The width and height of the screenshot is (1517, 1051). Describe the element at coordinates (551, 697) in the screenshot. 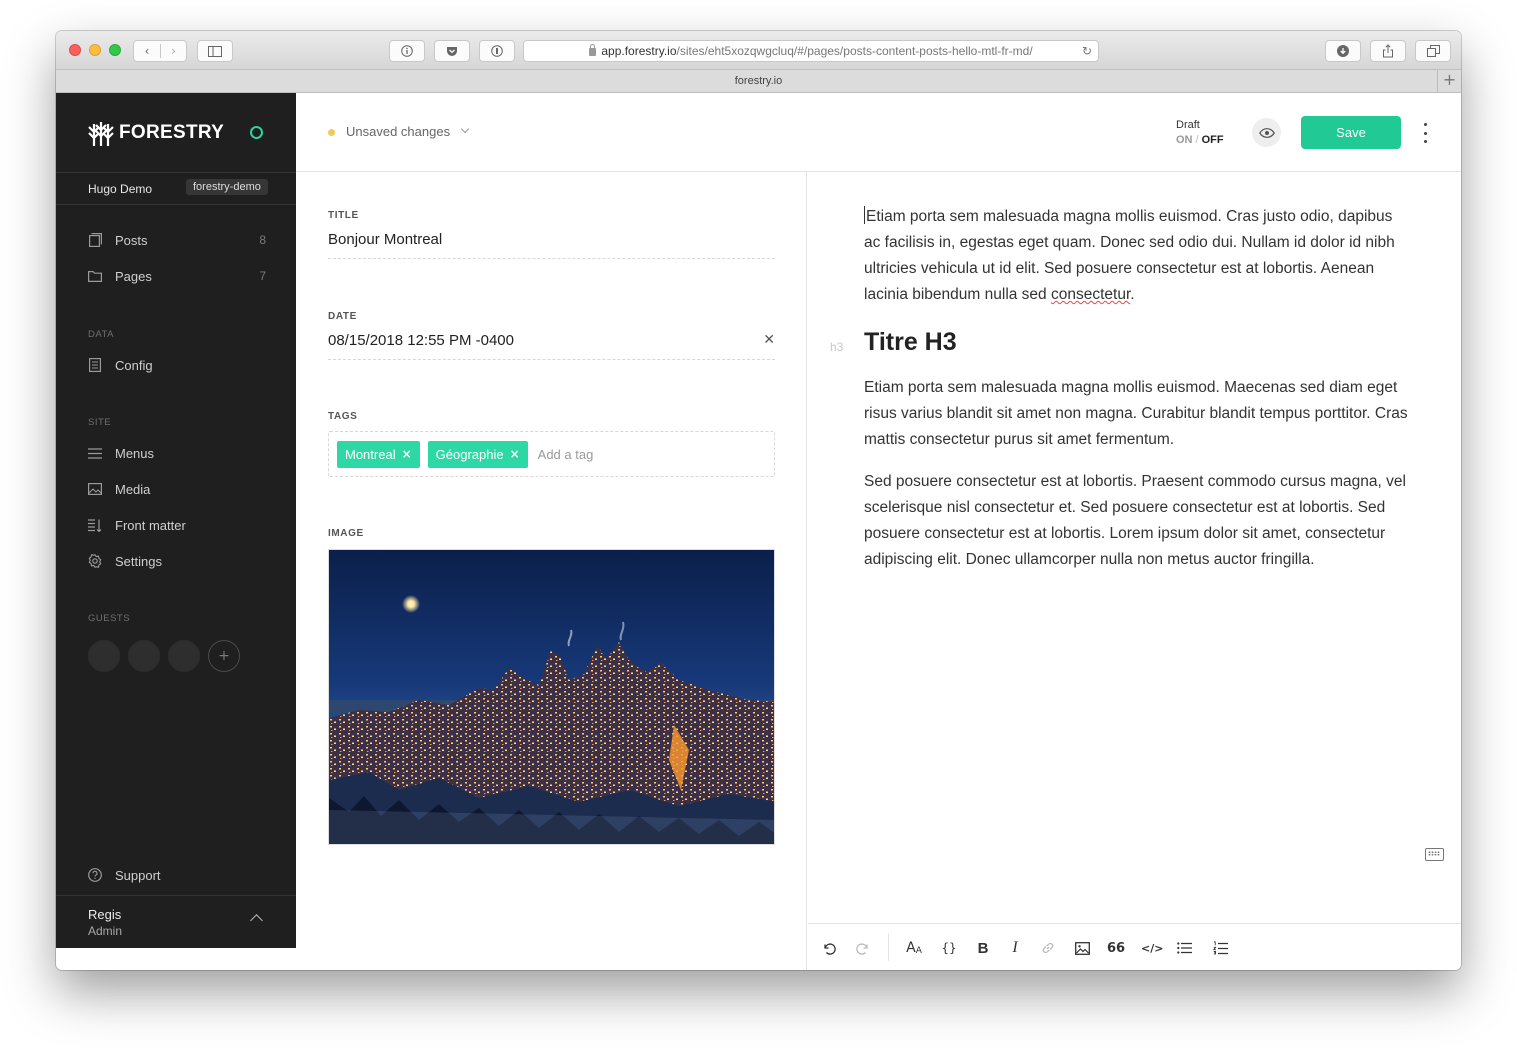

I see `featured-image` at that location.